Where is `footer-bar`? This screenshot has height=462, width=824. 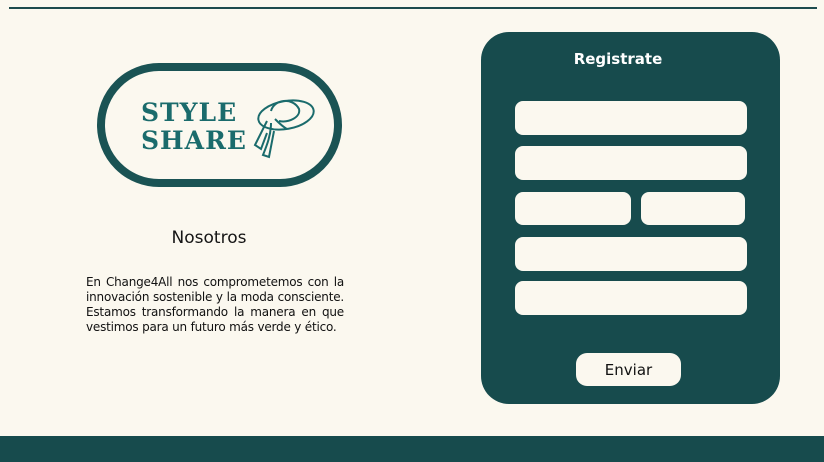
footer-bar is located at coordinates (412, 449).